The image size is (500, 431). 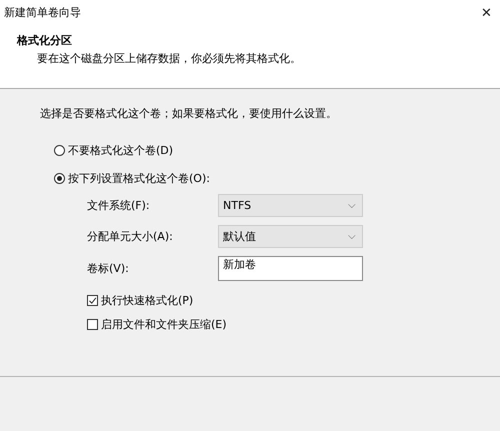 What do you see at coordinates (189, 113) in the screenshot?
I see `instruction-text: 选择是否要格式化这个卷；如果要格式化，要使用什么设置。` at bounding box center [189, 113].